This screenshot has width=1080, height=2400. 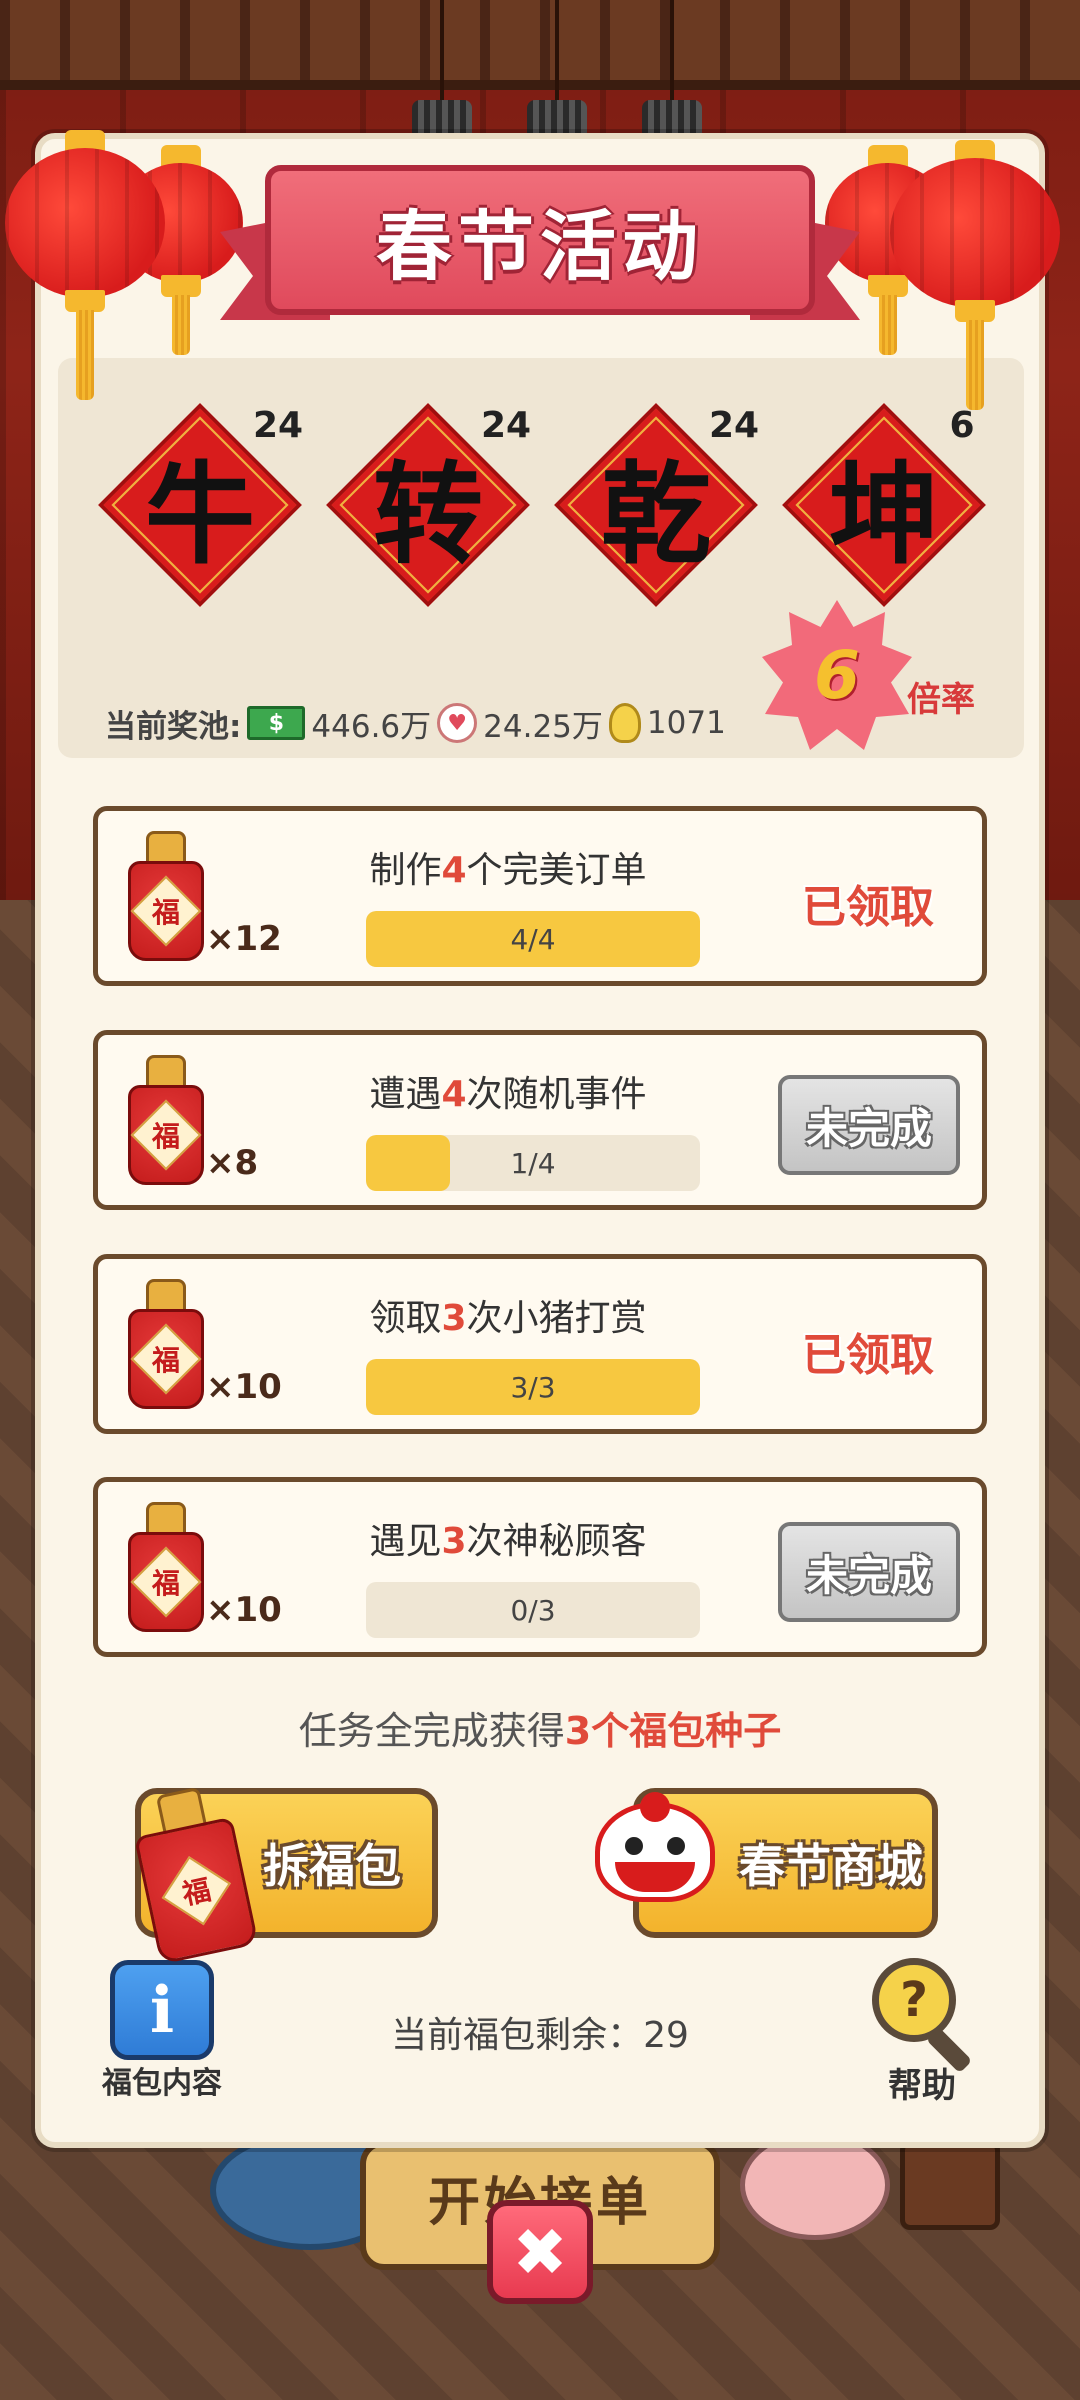 What do you see at coordinates (232, 1163) in the screenshot?
I see `task-reward-qty: ×8` at bounding box center [232, 1163].